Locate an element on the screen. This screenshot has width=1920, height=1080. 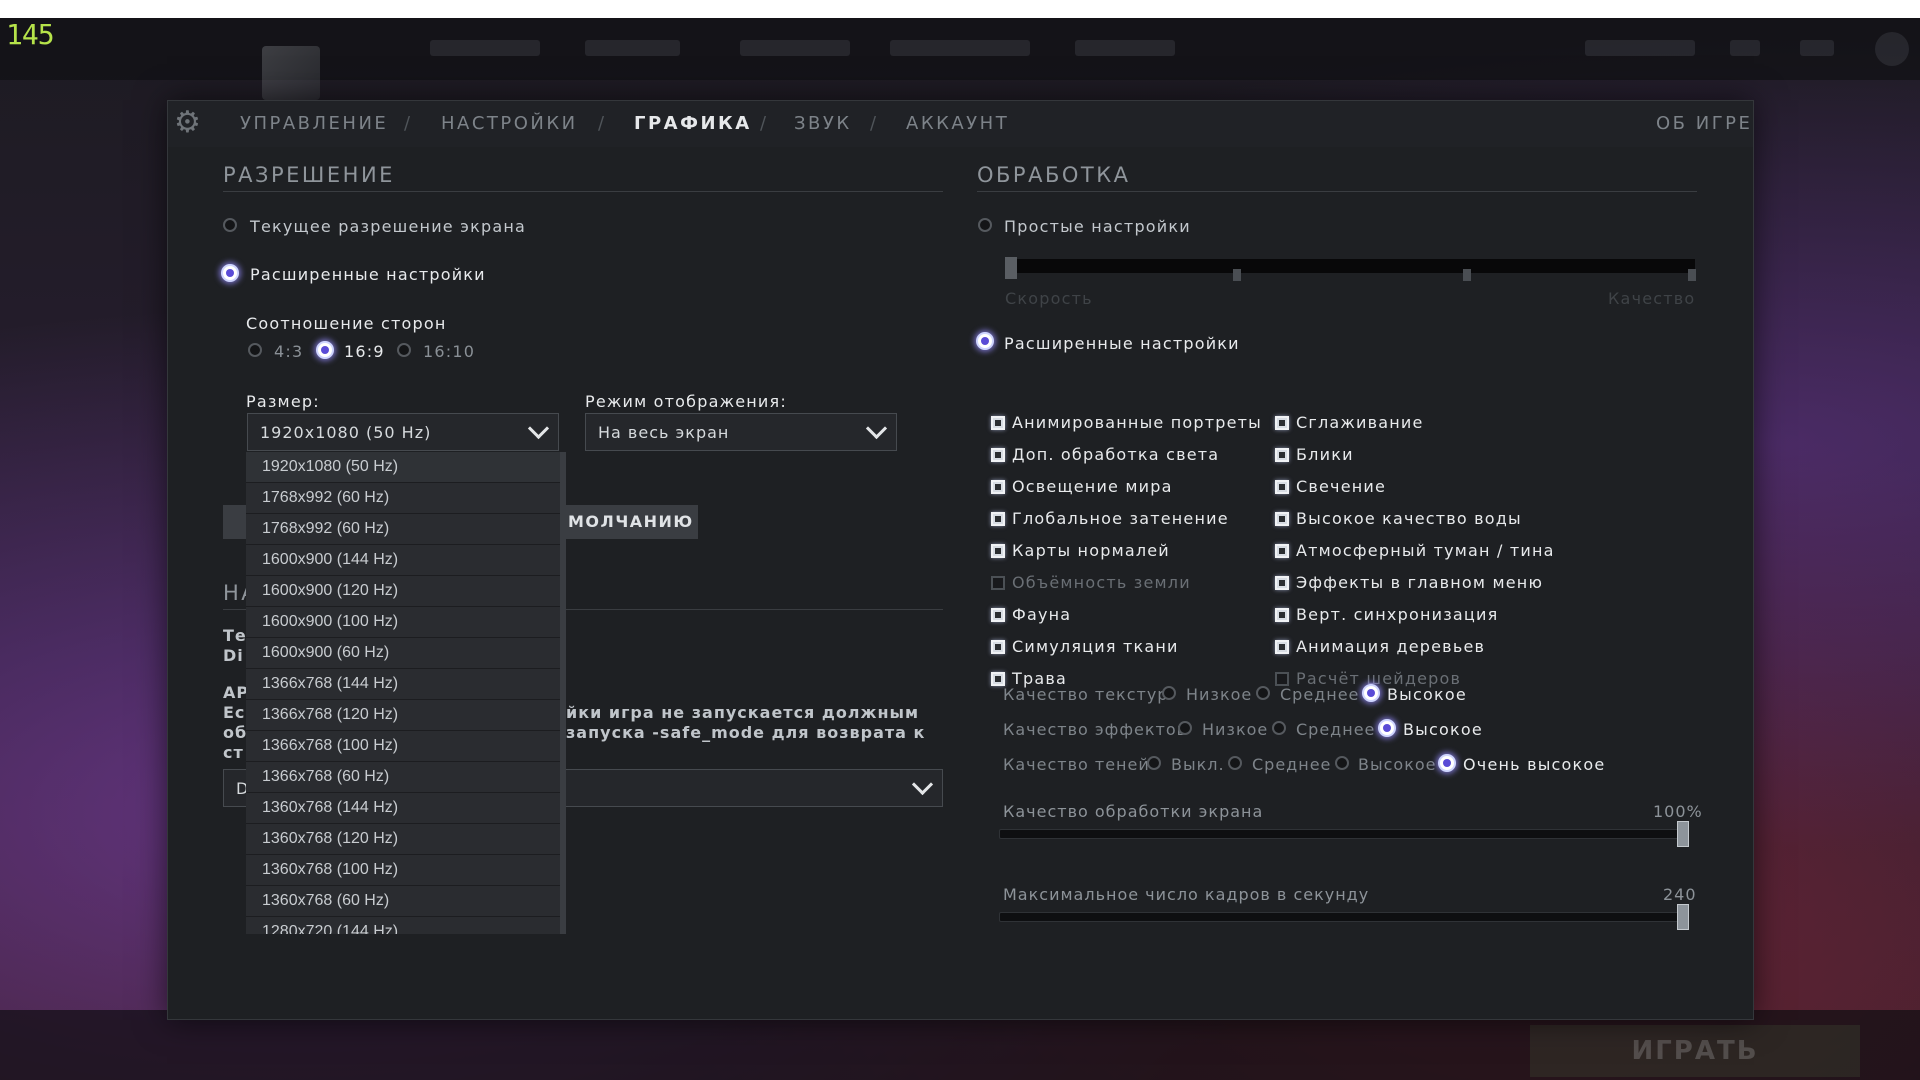
radio-texture-high is located at coordinates (1371, 693).